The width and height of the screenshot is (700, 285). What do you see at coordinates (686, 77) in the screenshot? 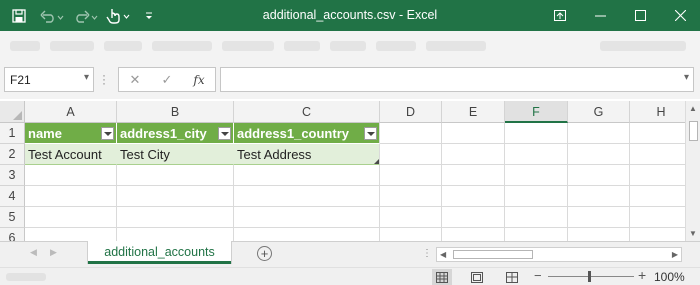
I see `expand-formula-icon: ▾` at bounding box center [686, 77].